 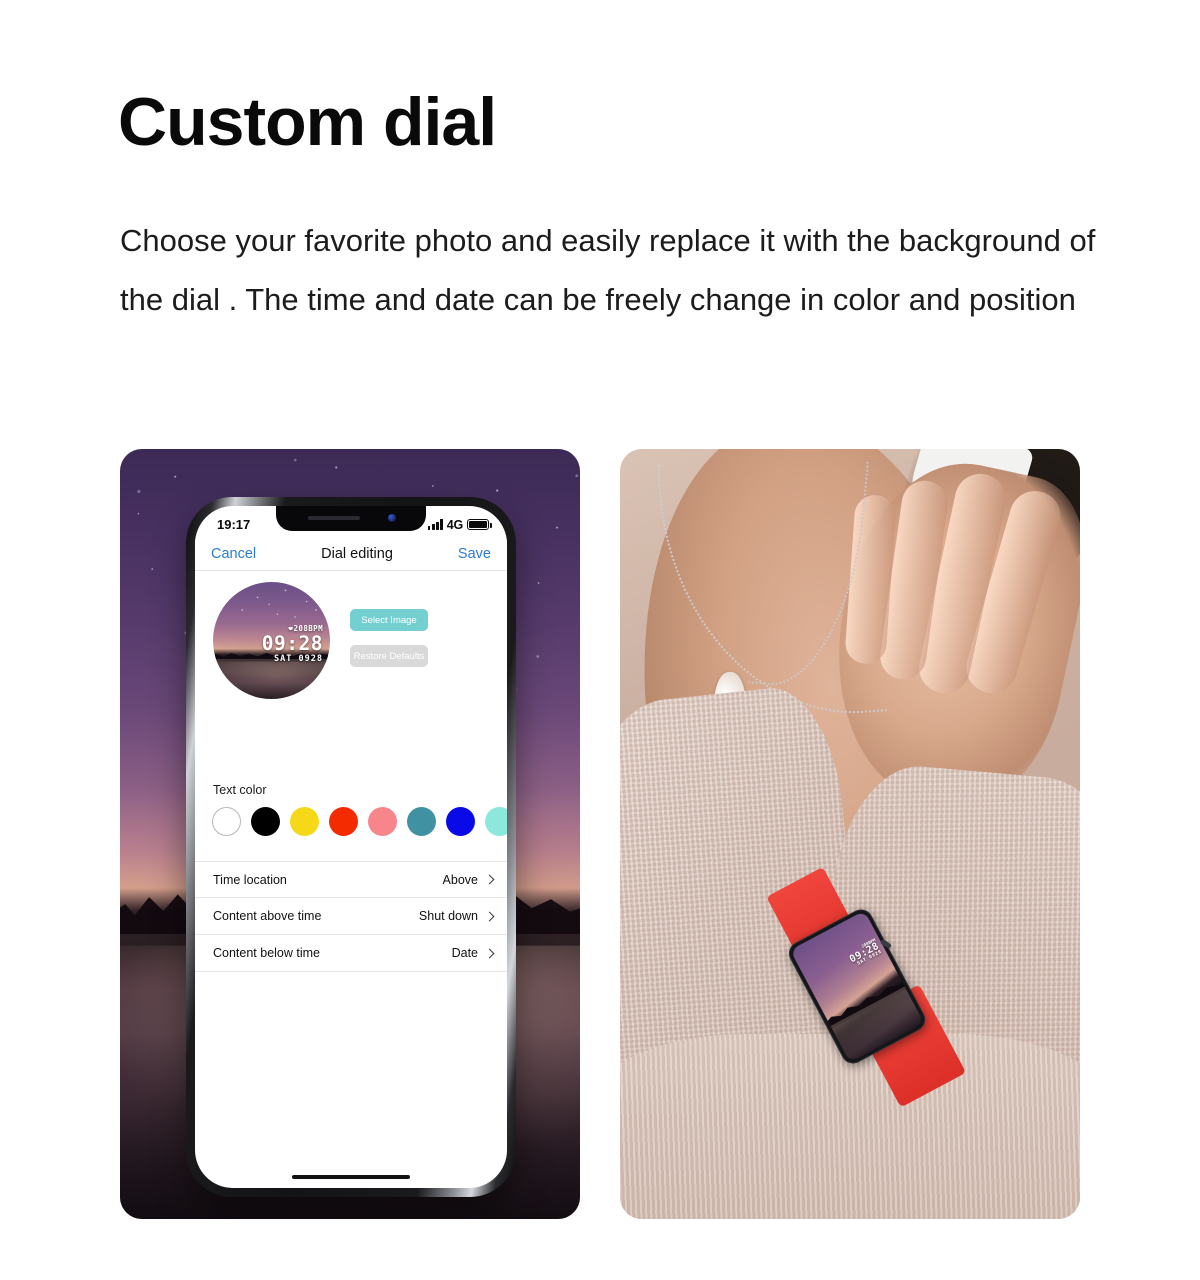 I want to click on color-swatch-yellow, so click(x=304, y=821).